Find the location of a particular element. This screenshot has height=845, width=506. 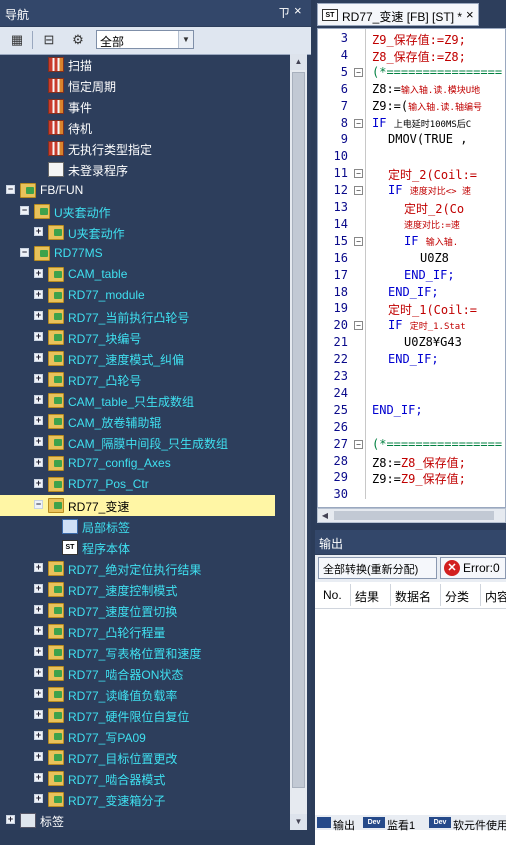

pin-icon: ㄗ is located at coordinates (284, 12).